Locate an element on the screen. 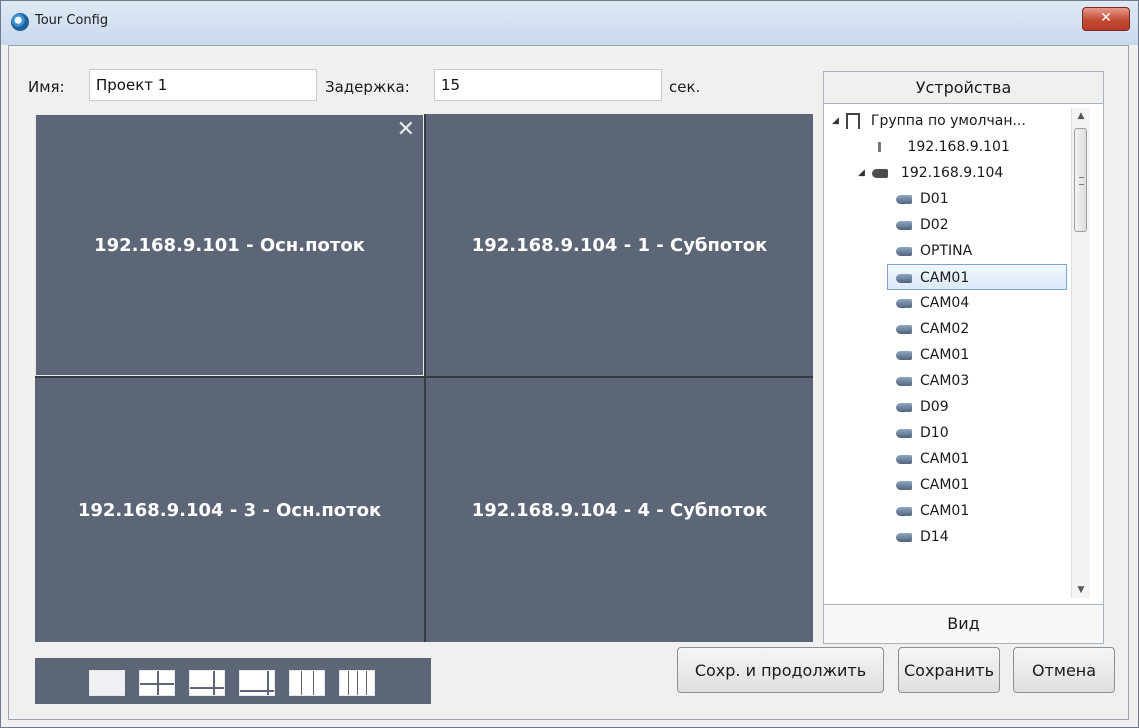  save-button: Сохранить is located at coordinates (949, 670).